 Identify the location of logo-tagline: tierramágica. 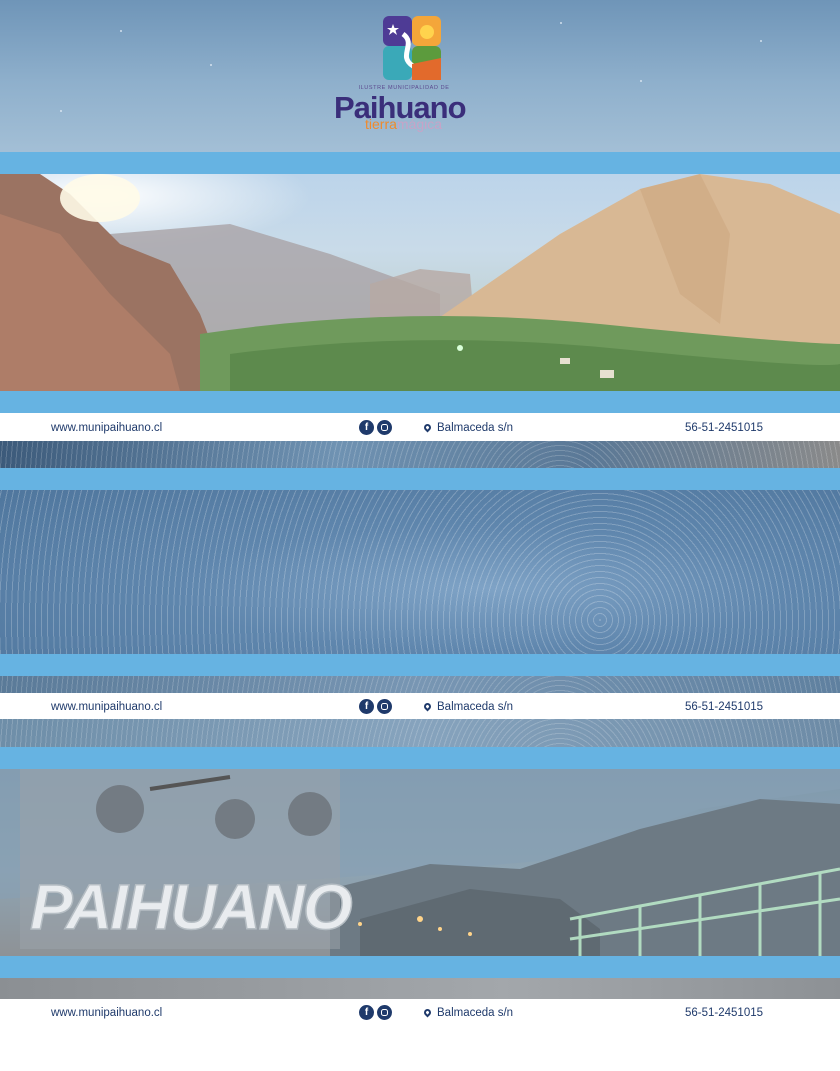
(403, 124).